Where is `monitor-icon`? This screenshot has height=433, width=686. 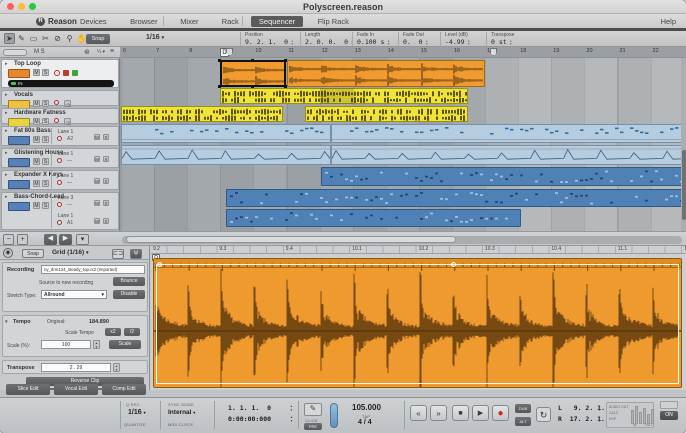 monitor-icon is located at coordinates (75, 73).